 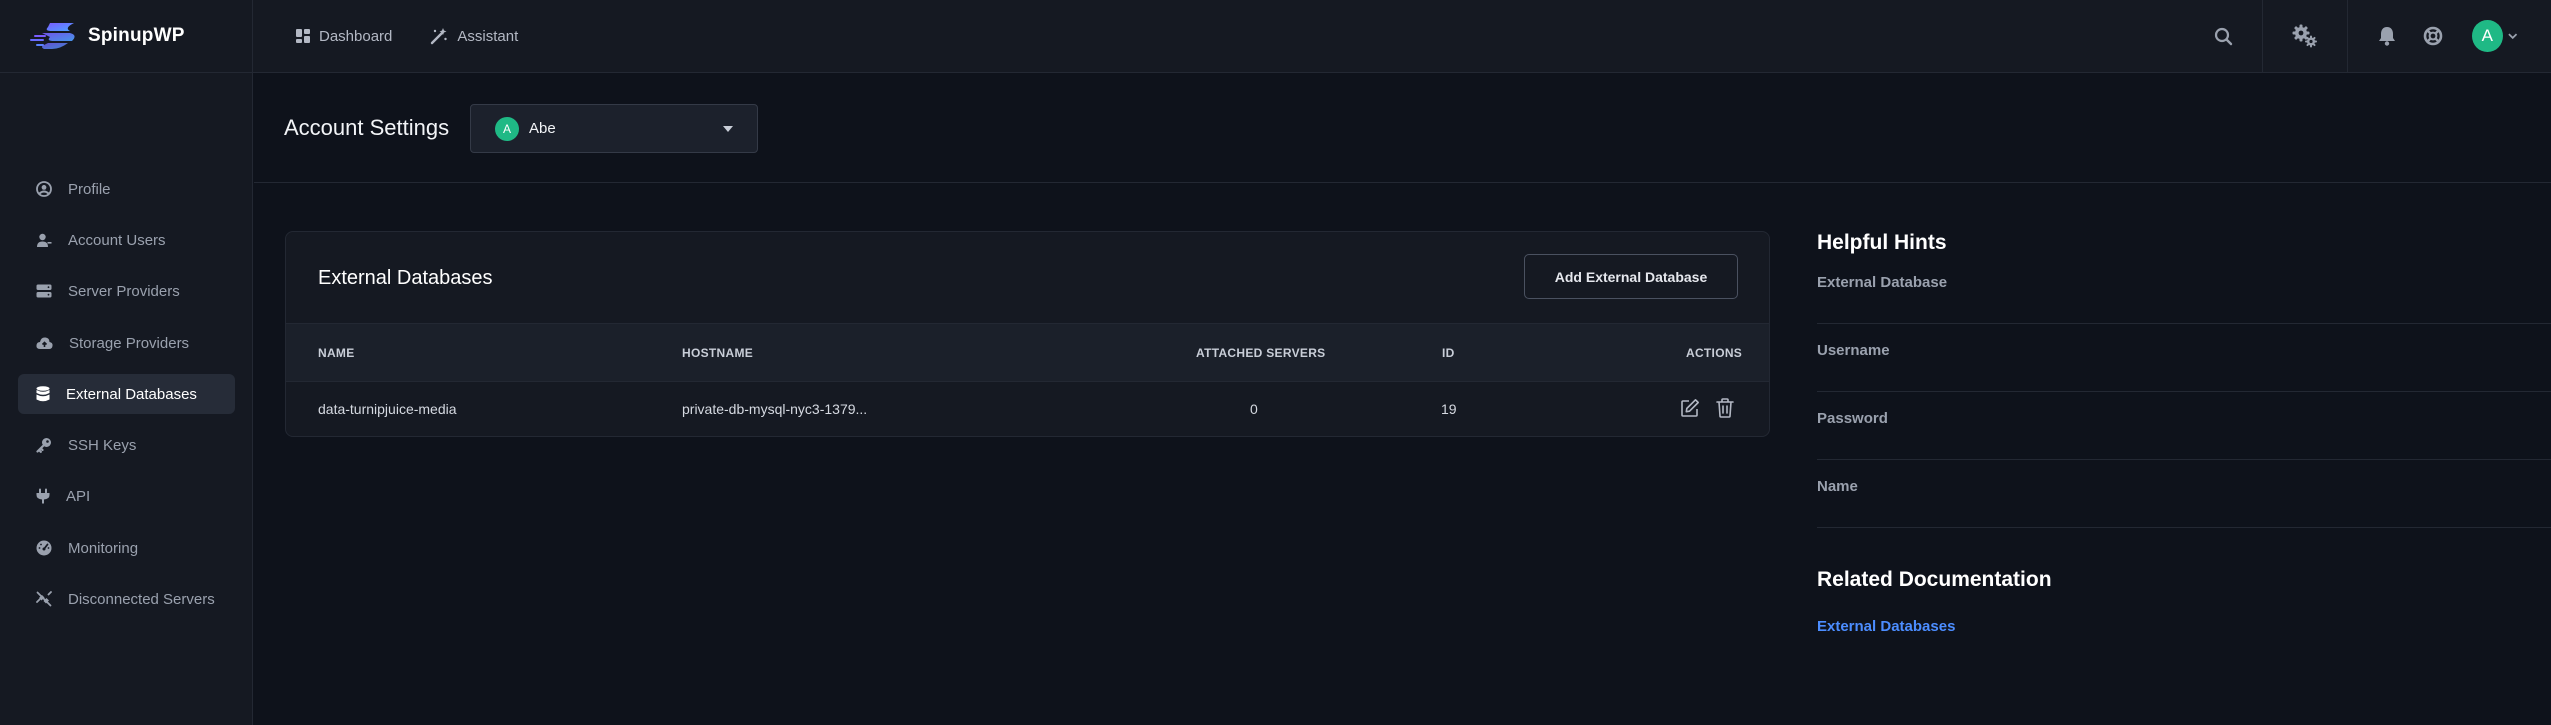 I want to click on sidebar-item-disconnected-servers: Disconnected Servers, so click(x=126, y=599).